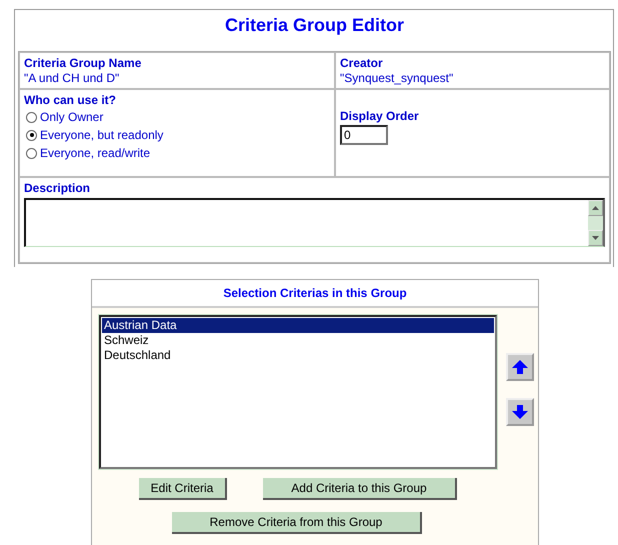 This screenshot has width=618, height=545. I want to click on down-triangle-icon, so click(595, 238).